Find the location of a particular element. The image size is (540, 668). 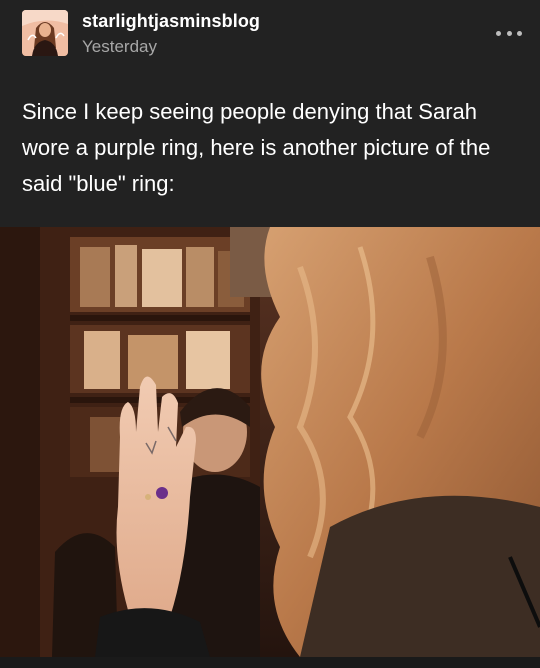

blog-avatar is located at coordinates (45, 33).